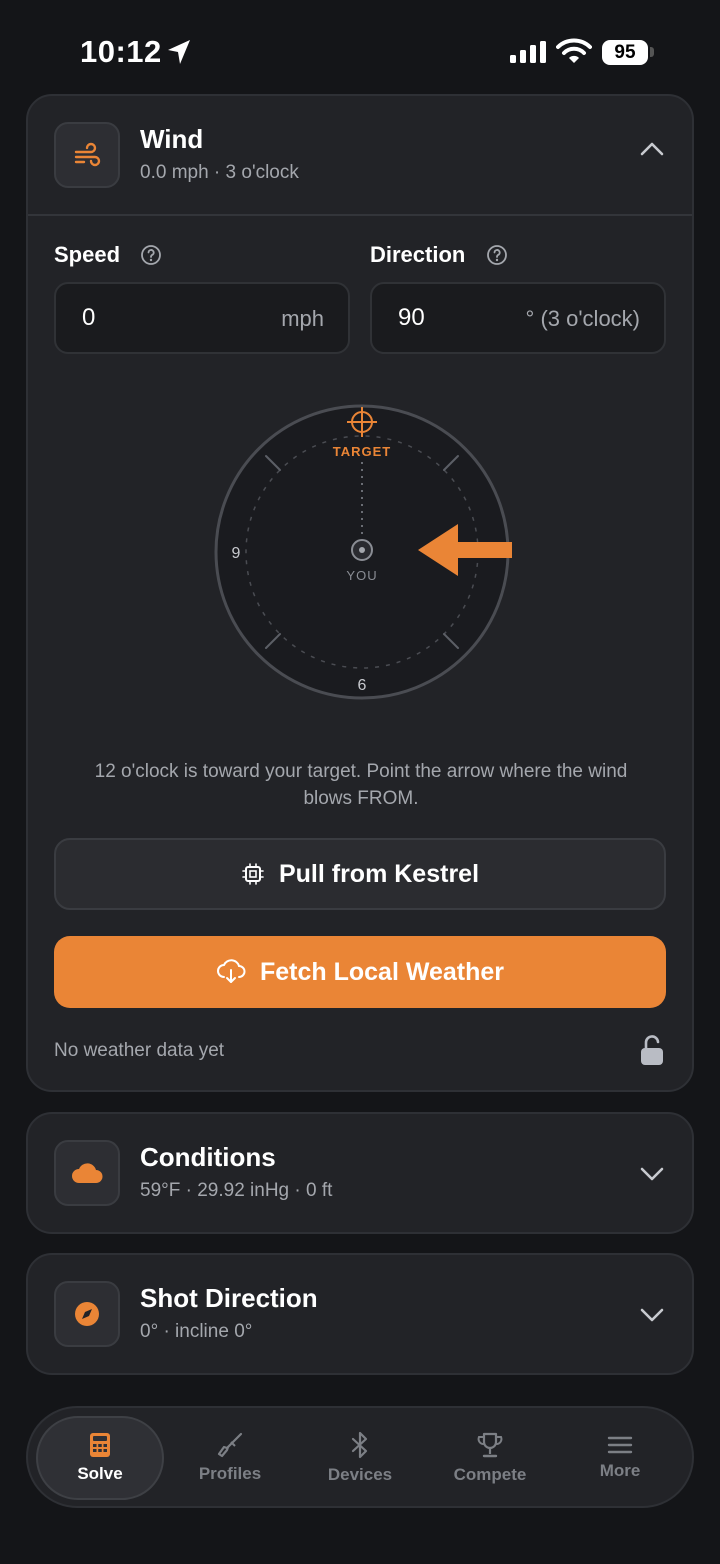 The height and width of the screenshot is (1564, 720). What do you see at coordinates (497, 255) in the screenshot?
I see `direction-help-icon` at bounding box center [497, 255].